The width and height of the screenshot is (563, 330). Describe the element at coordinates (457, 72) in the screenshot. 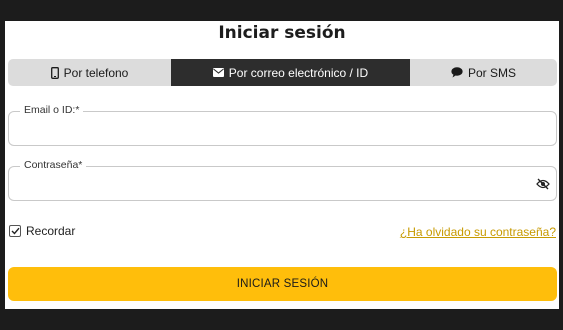

I see `chat-bubble-icon` at that location.